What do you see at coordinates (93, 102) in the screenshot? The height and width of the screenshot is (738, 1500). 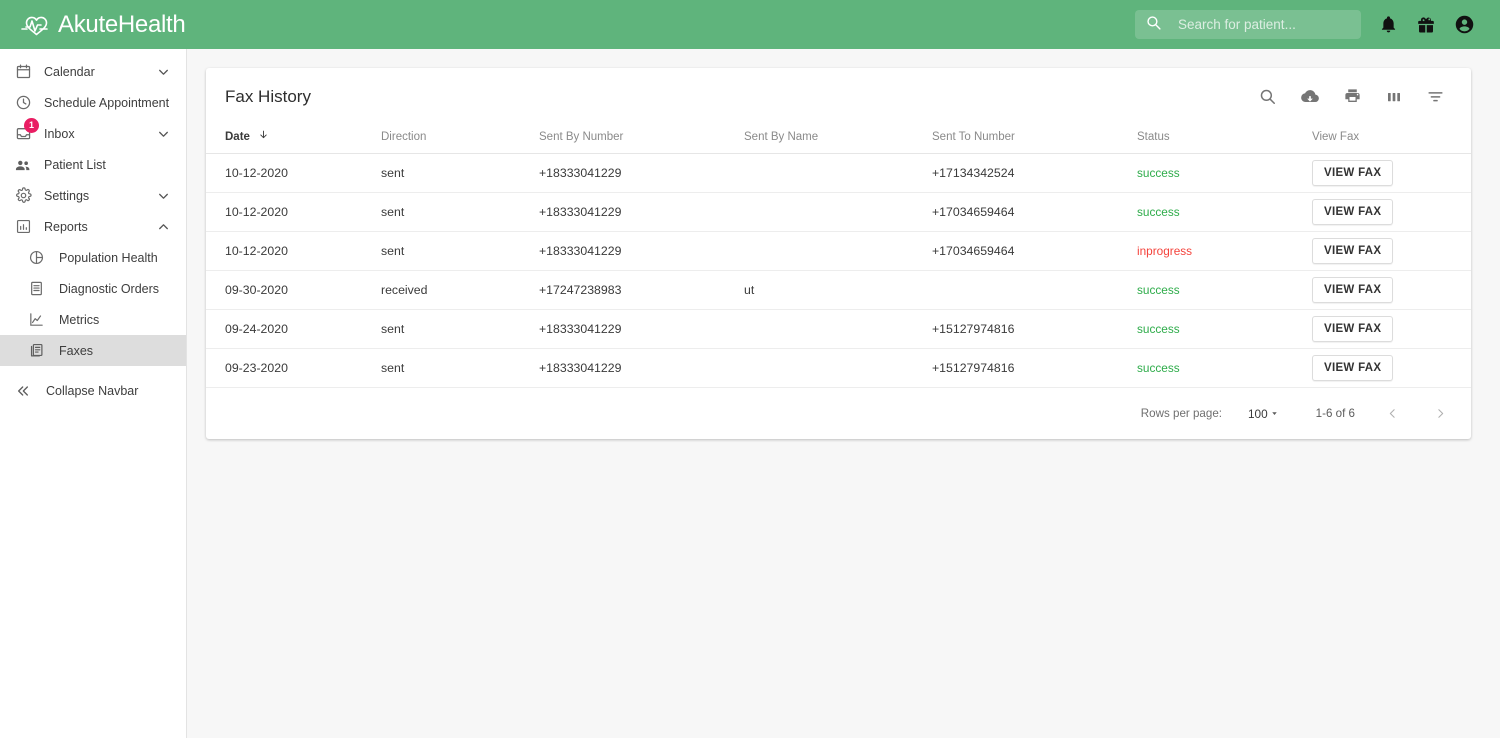 I see `sidebar-item-schedule-appointment: Schedule Appointment` at bounding box center [93, 102].